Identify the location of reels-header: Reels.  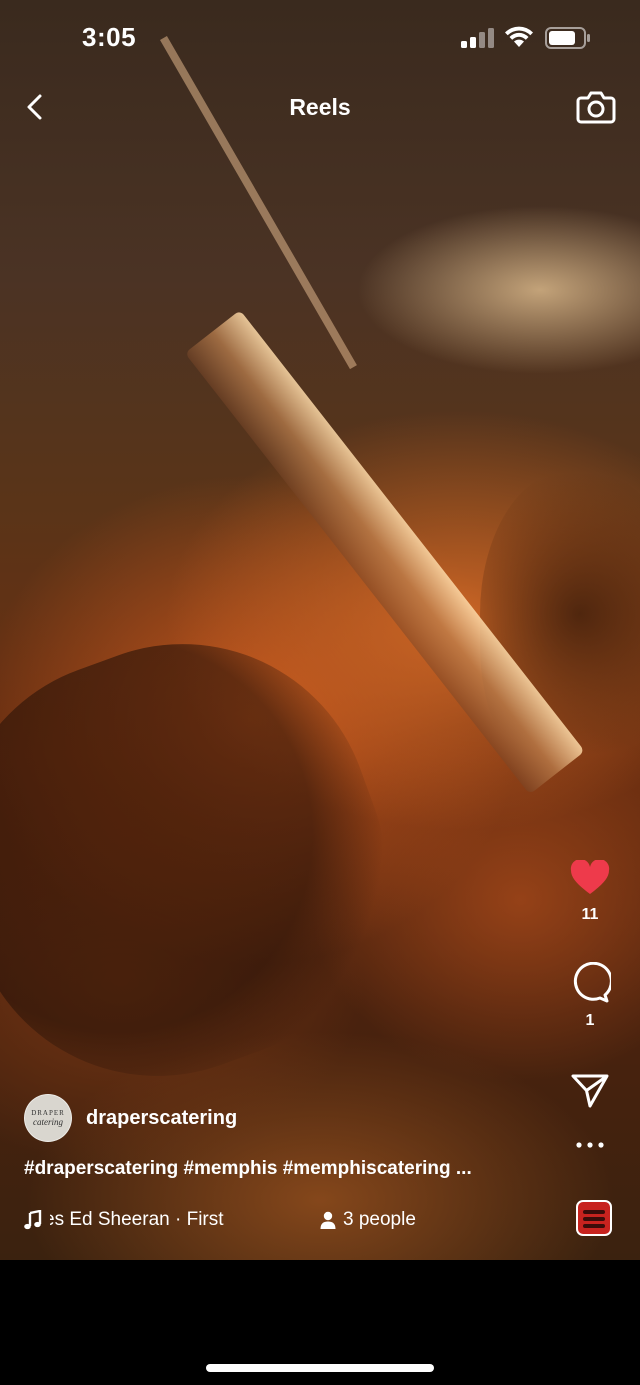
(320, 107).